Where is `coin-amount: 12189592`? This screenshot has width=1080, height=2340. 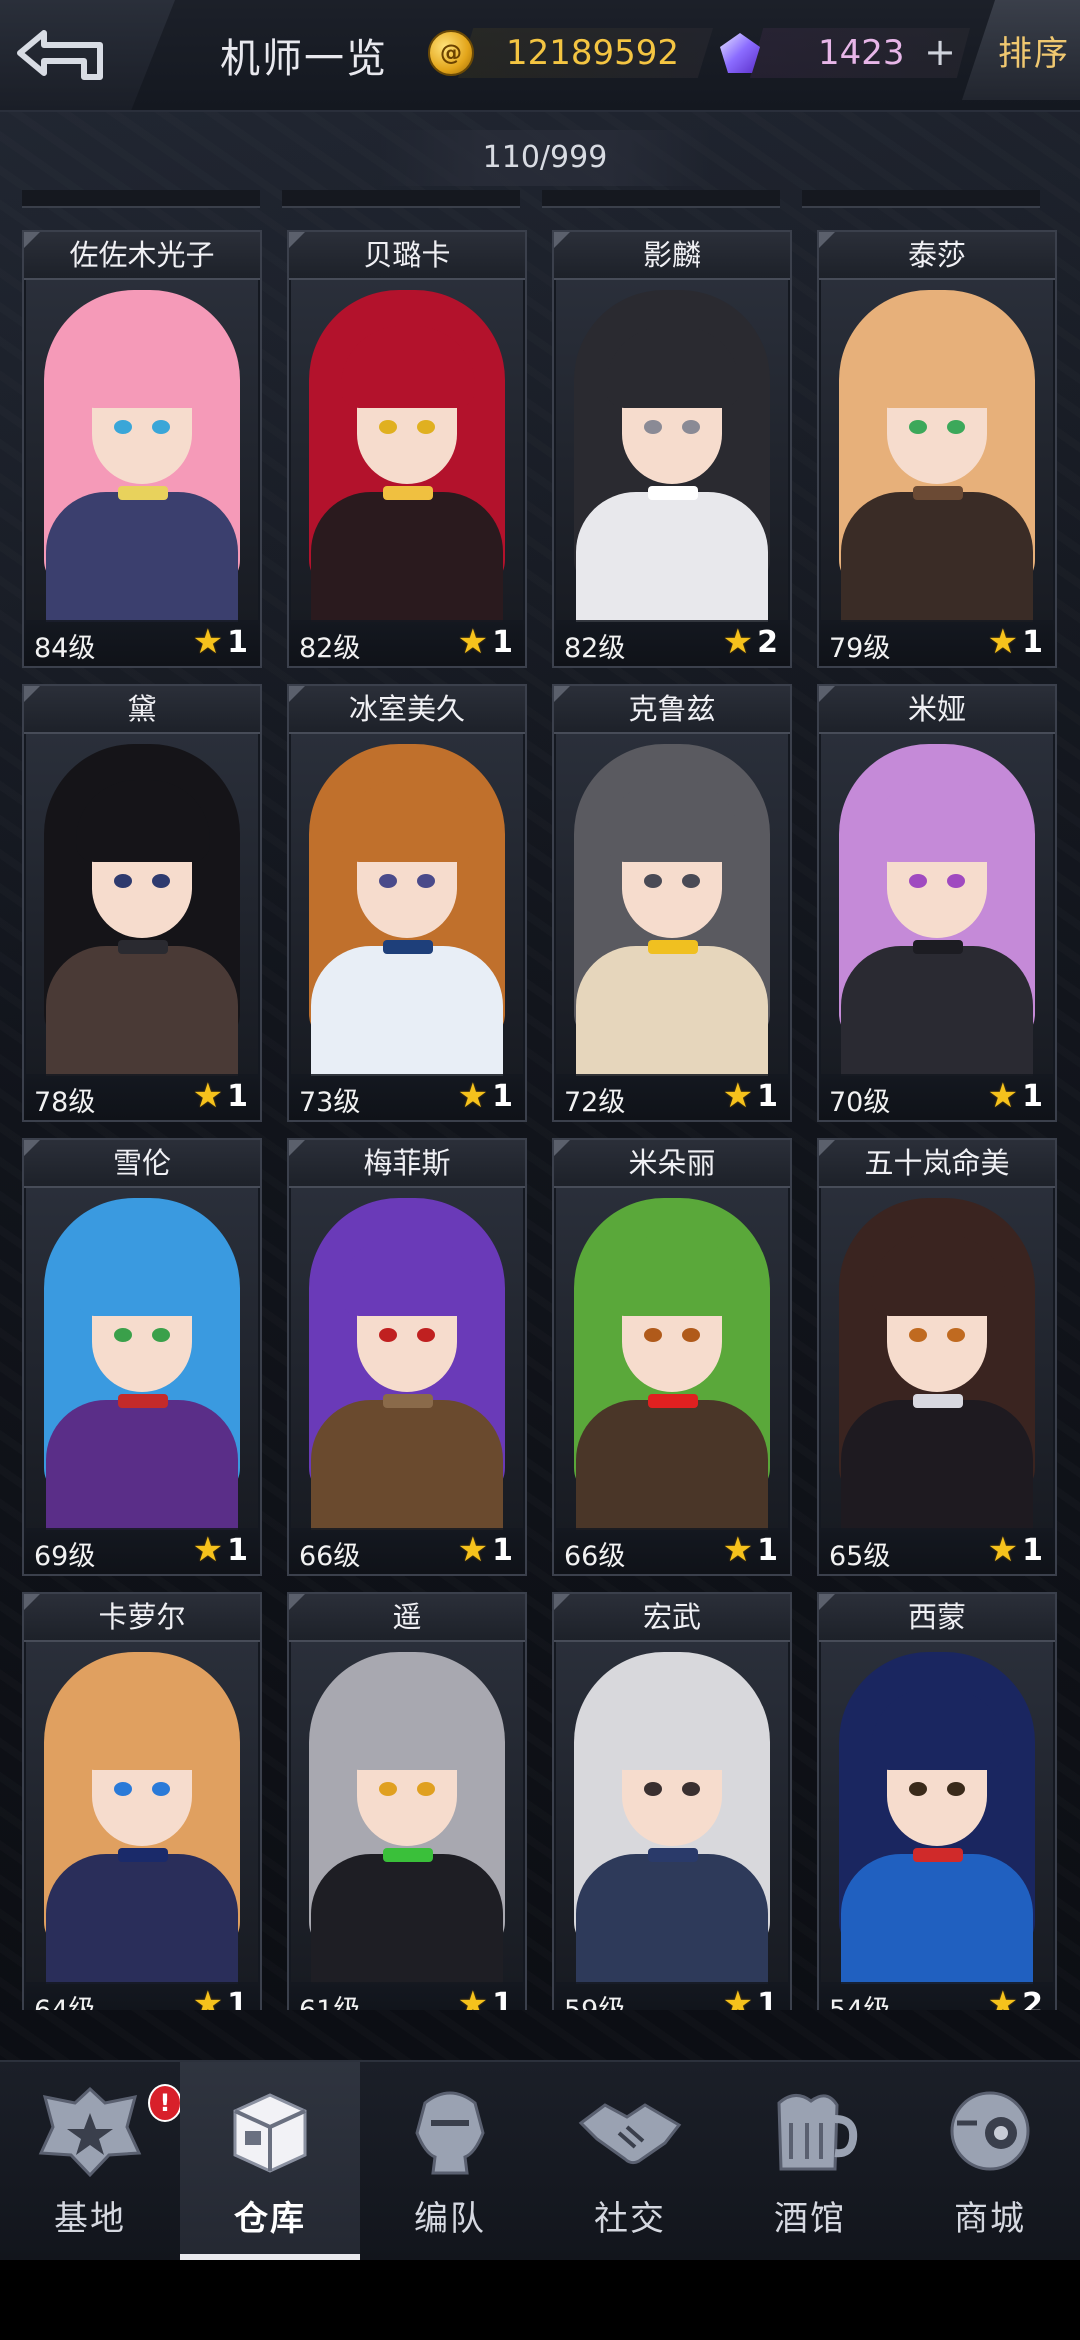
coin-amount: 12189592 is located at coordinates (593, 53).